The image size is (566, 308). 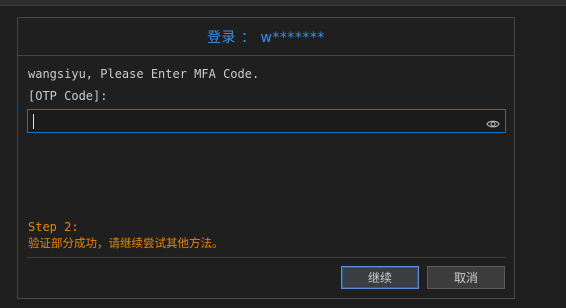 I want to click on step-status-message: 验证部分成功，请继续尝试其他方法。, so click(x=126, y=243).